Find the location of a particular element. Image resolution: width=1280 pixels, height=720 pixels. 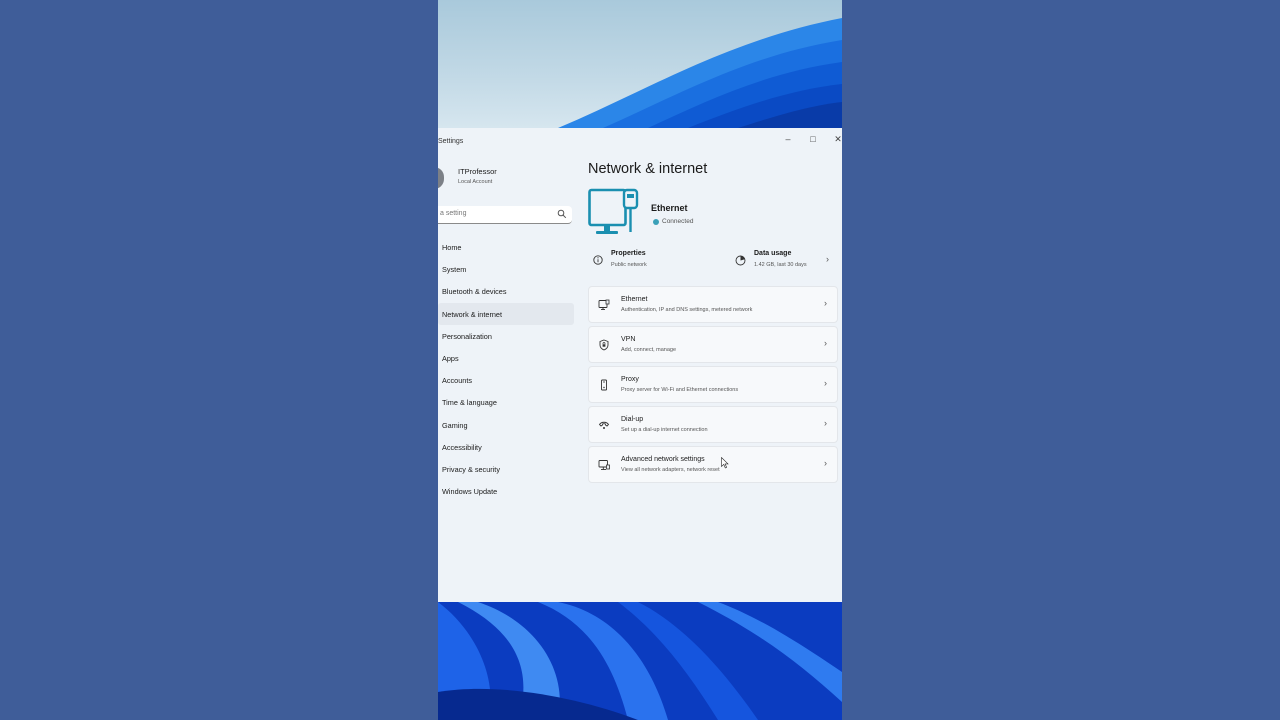

connection-status: Connected is located at coordinates (678, 221).